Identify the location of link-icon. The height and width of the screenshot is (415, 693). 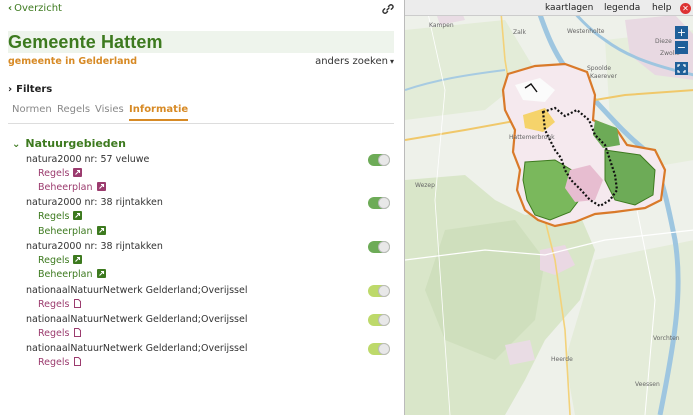
(388, 9).